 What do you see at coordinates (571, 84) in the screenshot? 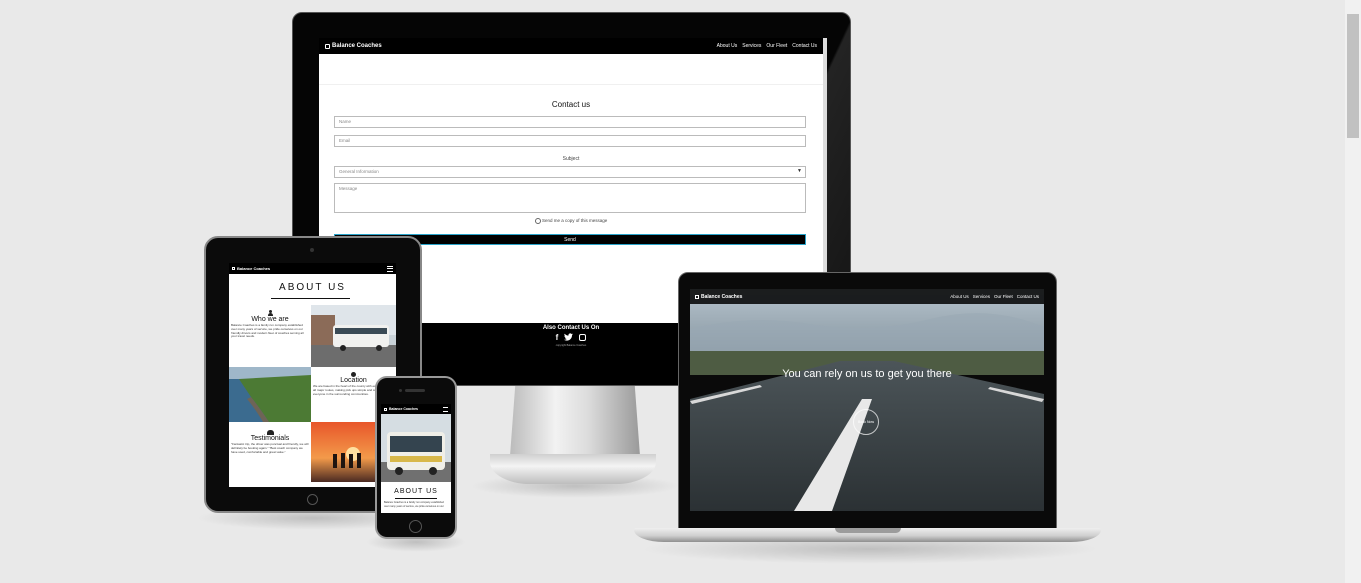
I see `monitor-divider` at bounding box center [571, 84].